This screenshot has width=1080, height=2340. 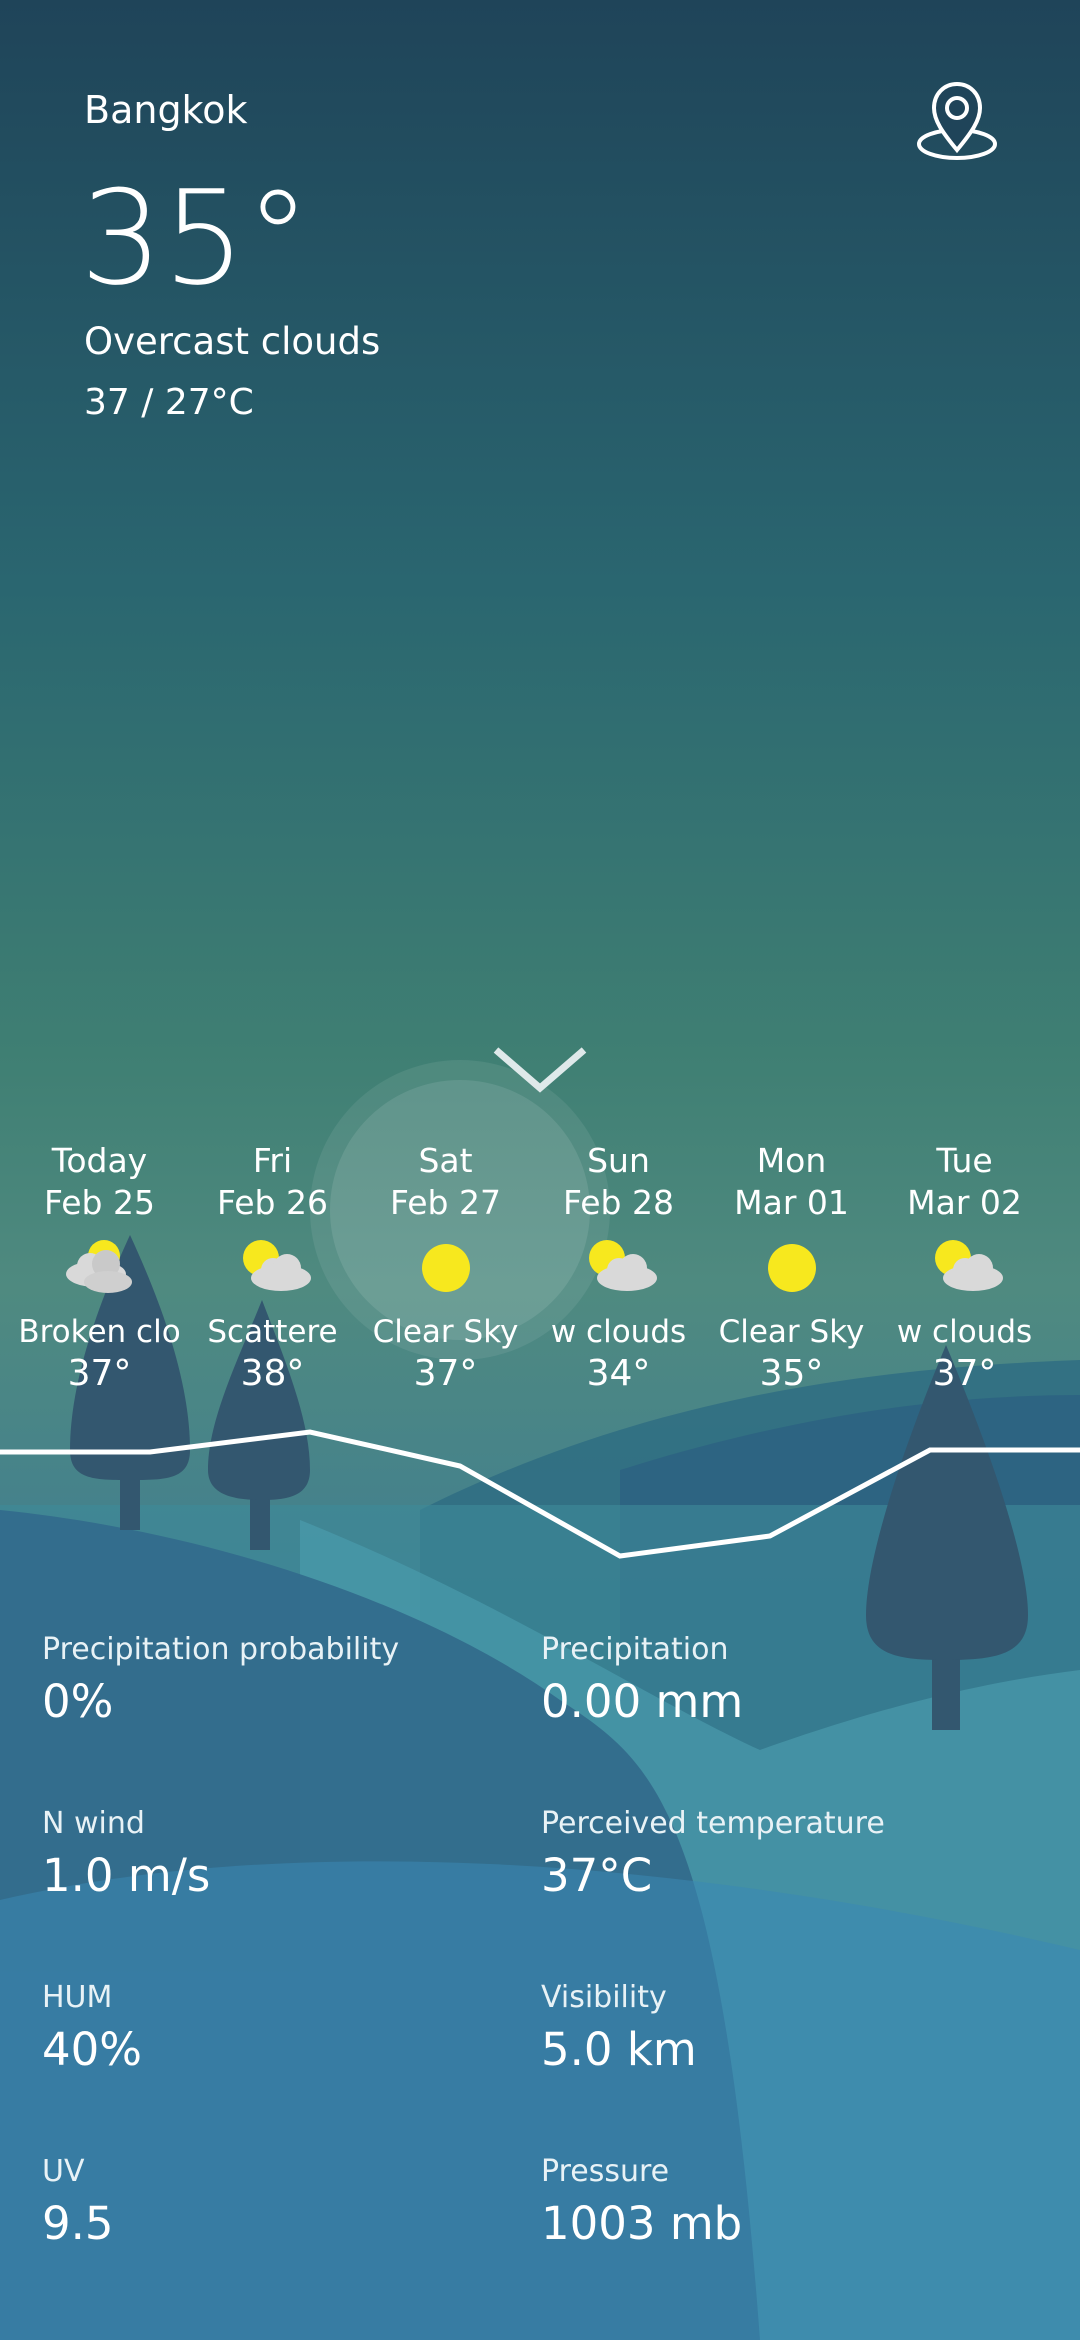 What do you see at coordinates (635, 1649) in the screenshot?
I see `metric-label: Precipitation` at bounding box center [635, 1649].